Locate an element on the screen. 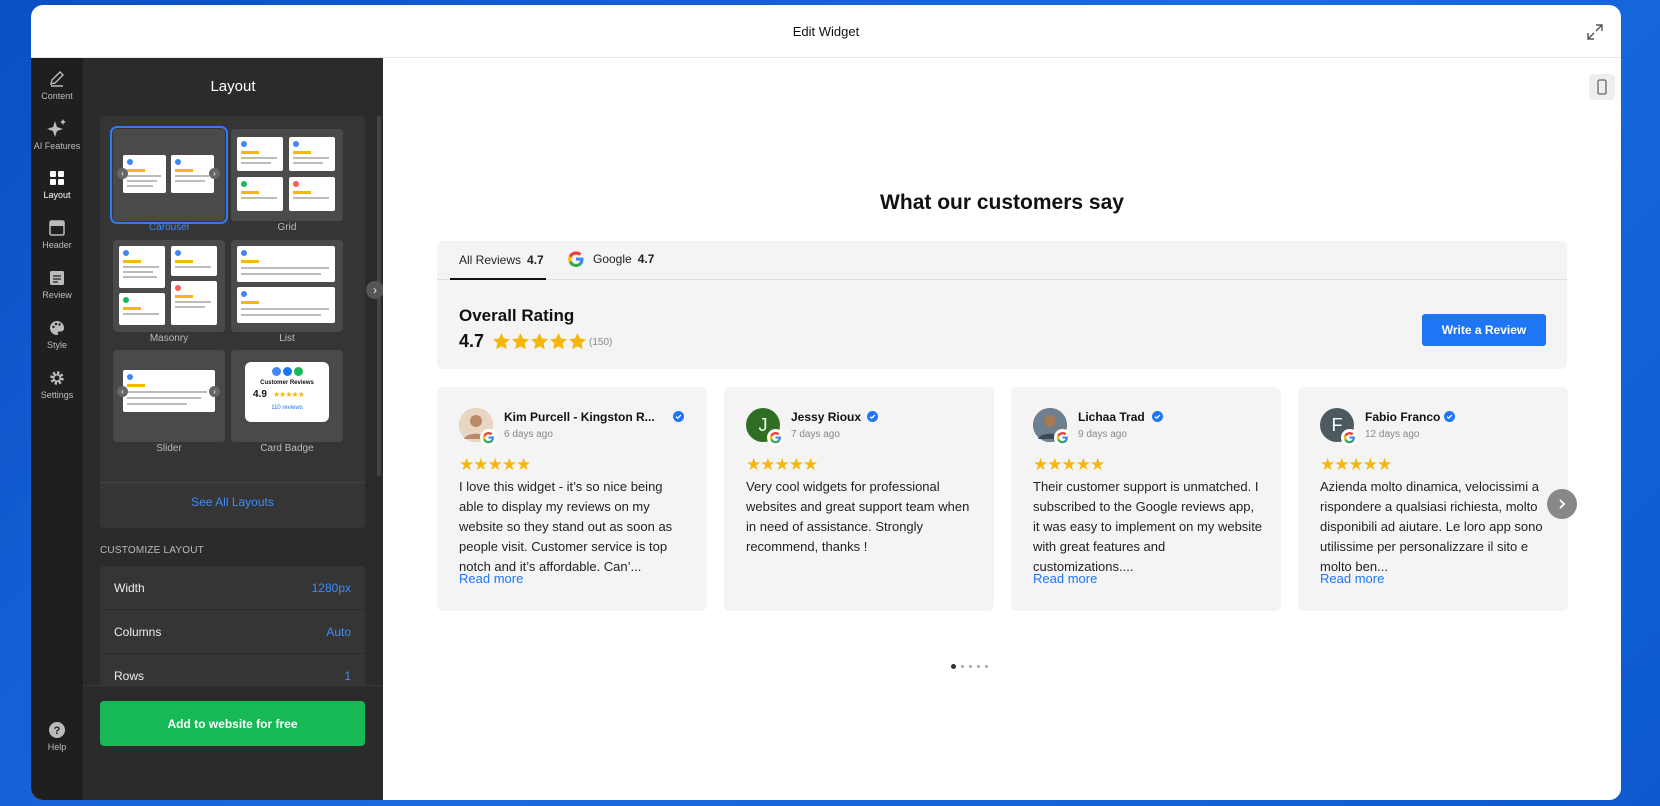 The image size is (1660, 806). source-tabs: All Reviews 4.7 Google 4.7 is located at coordinates (1002, 260).